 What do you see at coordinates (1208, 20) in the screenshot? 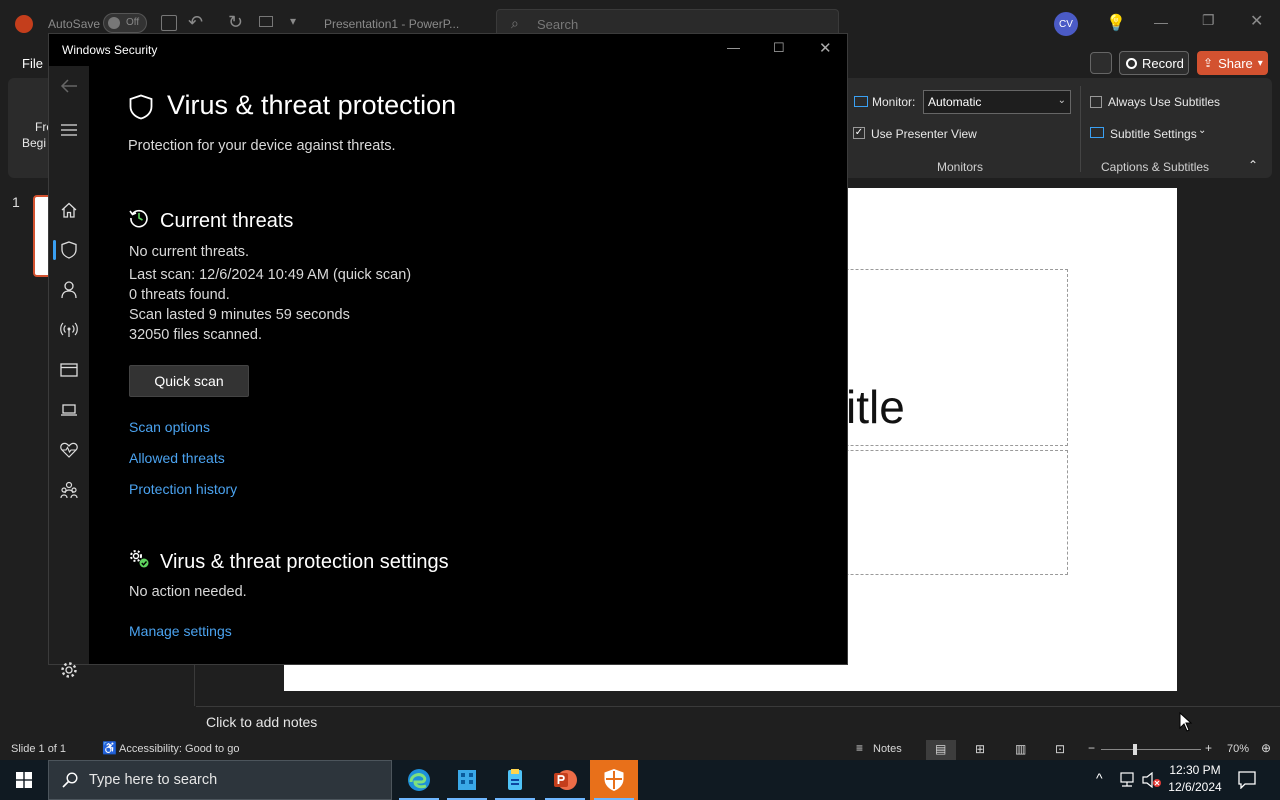
I see `restore-icon: ❐` at bounding box center [1208, 20].